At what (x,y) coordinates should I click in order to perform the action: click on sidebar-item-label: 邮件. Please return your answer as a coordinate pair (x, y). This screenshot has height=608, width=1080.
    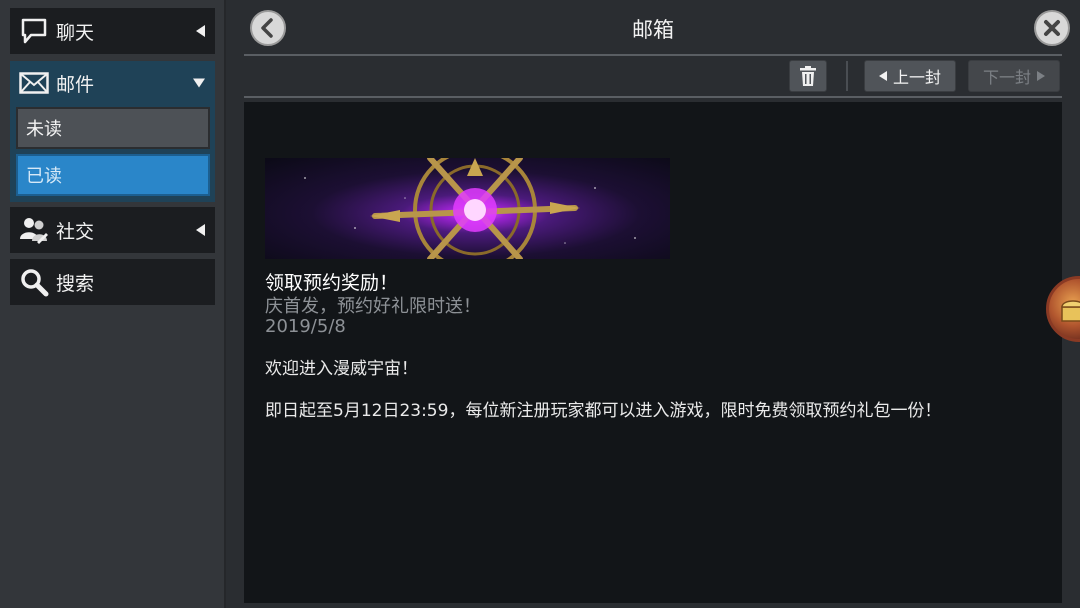
    Looking at the image, I should click on (75, 84).